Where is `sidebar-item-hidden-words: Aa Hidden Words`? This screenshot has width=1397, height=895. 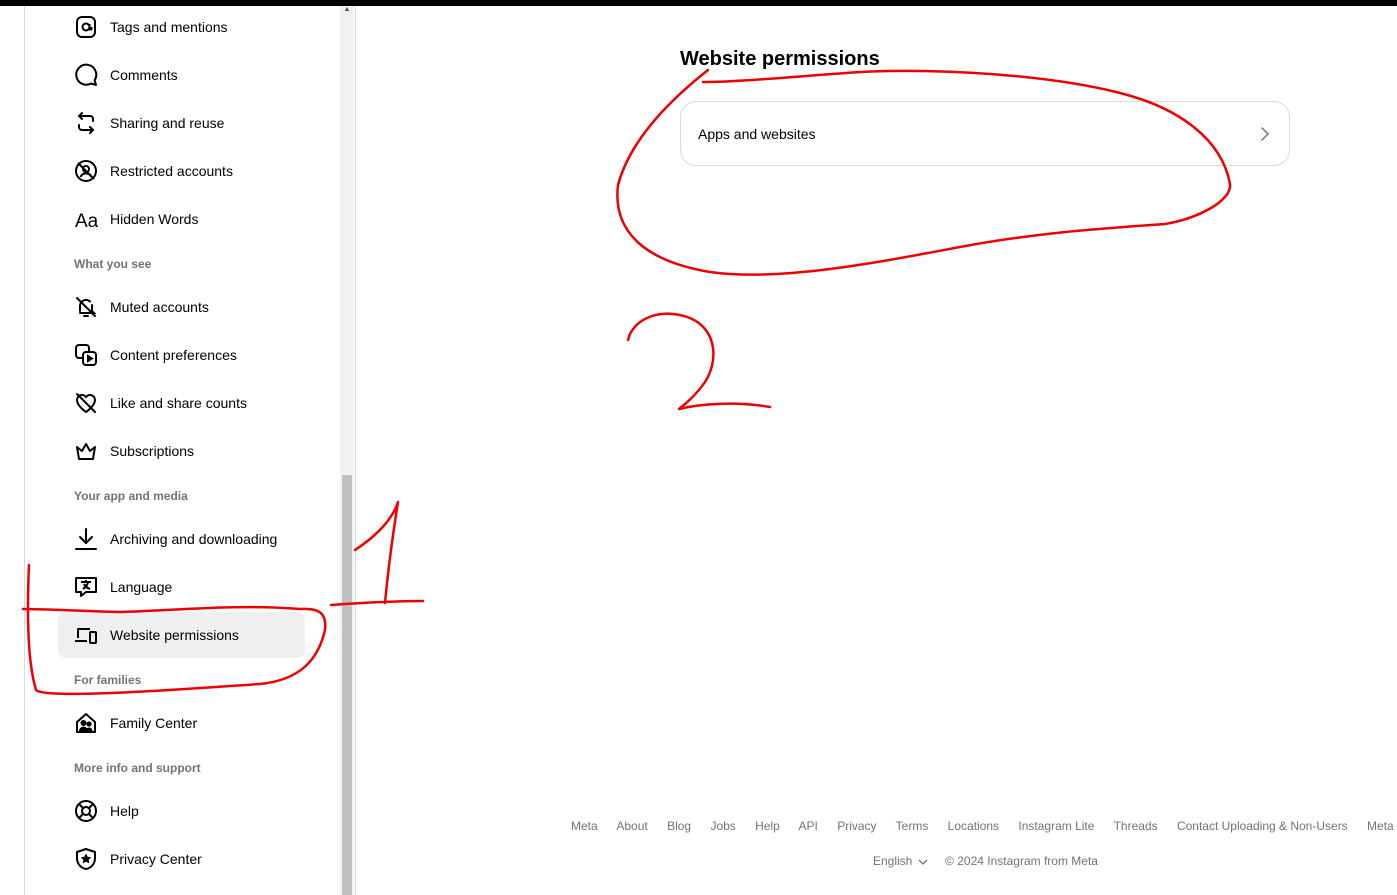
sidebar-item-hidden-words: Aa Hidden Words is located at coordinates (181, 219).